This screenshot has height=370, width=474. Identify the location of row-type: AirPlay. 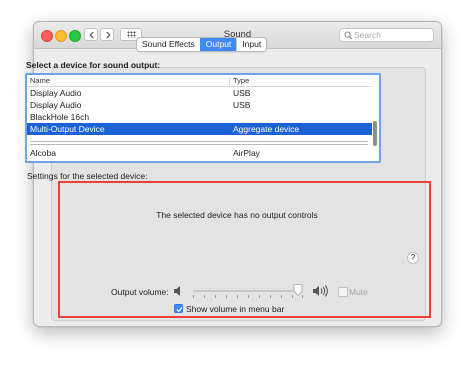
(246, 153).